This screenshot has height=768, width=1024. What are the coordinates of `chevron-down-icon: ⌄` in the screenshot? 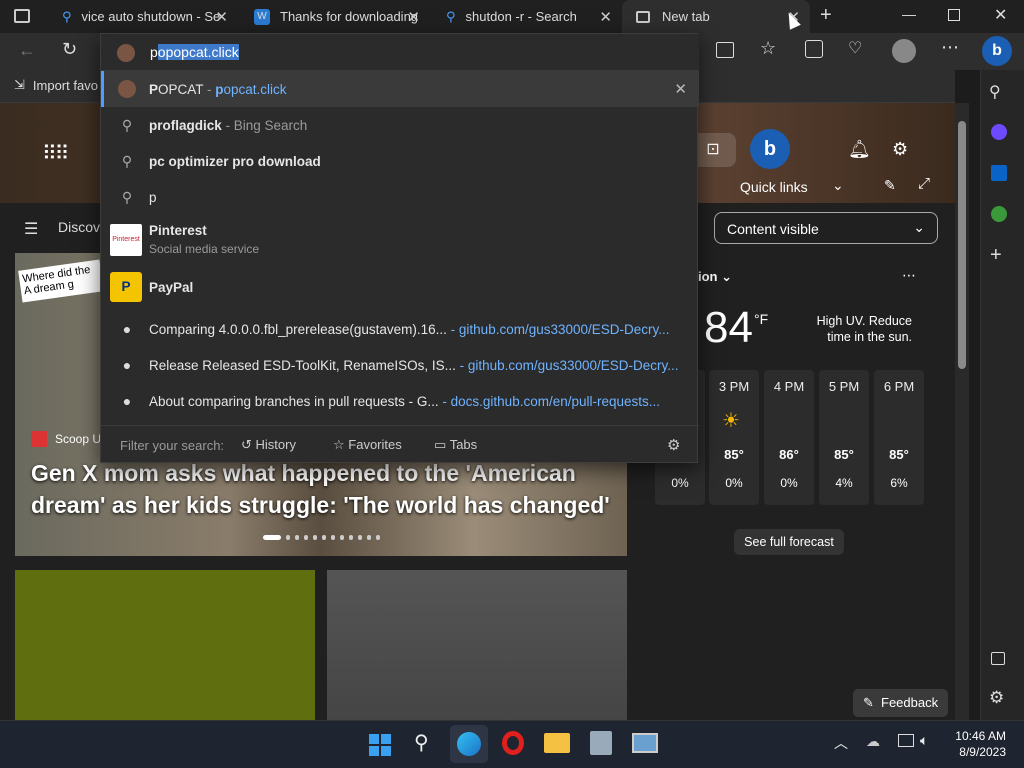 It's located at (838, 185).